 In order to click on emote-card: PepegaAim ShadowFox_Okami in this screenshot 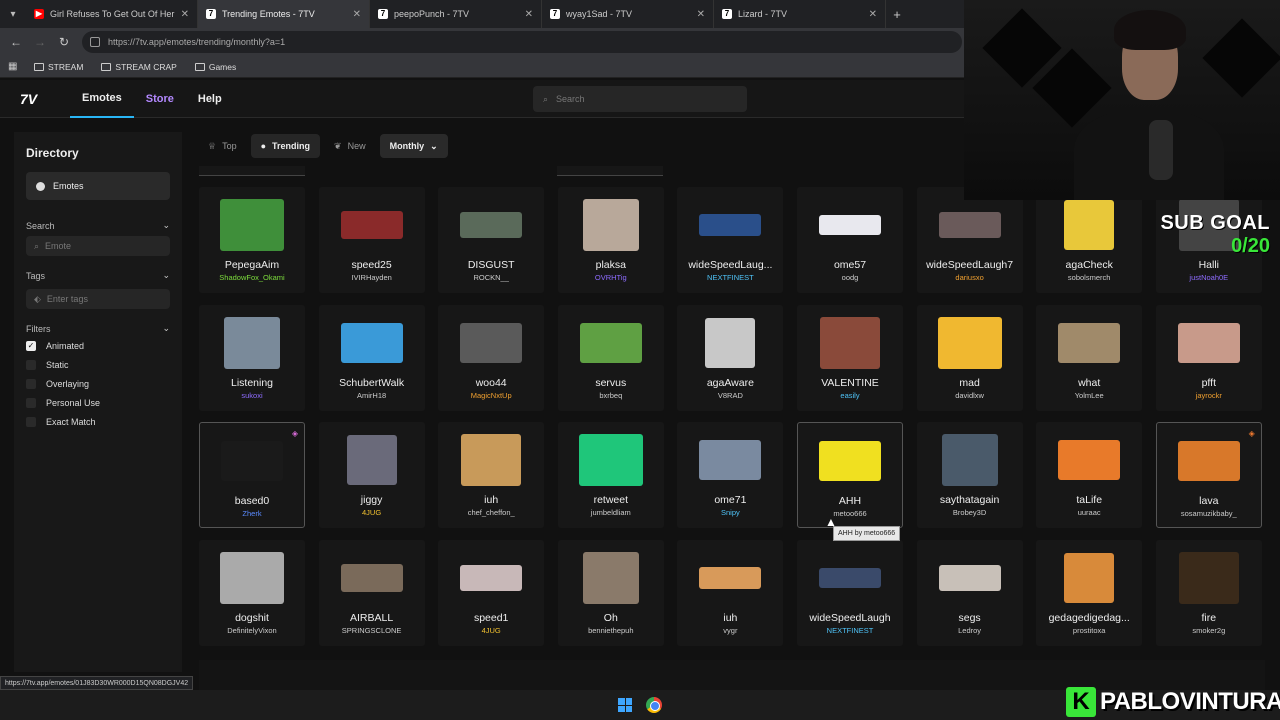, I will do `click(252, 240)`.